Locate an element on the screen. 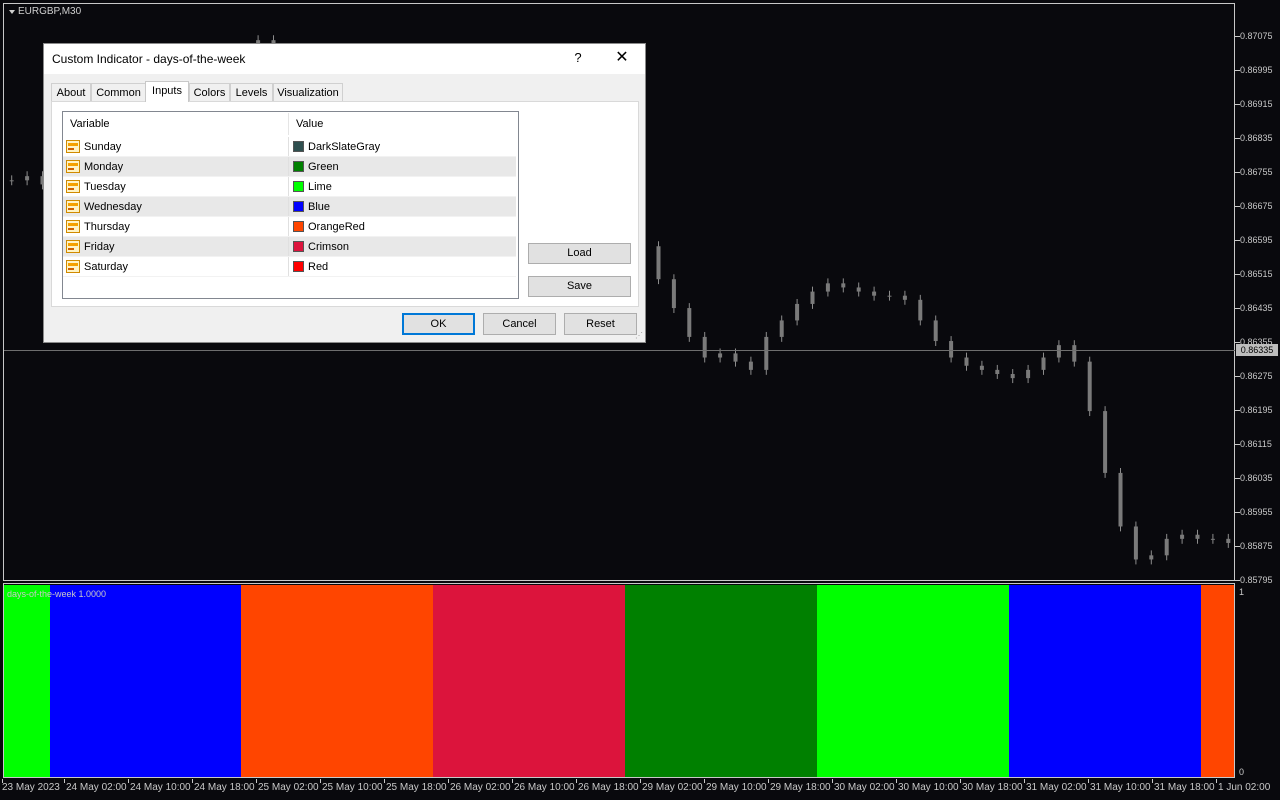  reset-button: Reset is located at coordinates (600, 324).